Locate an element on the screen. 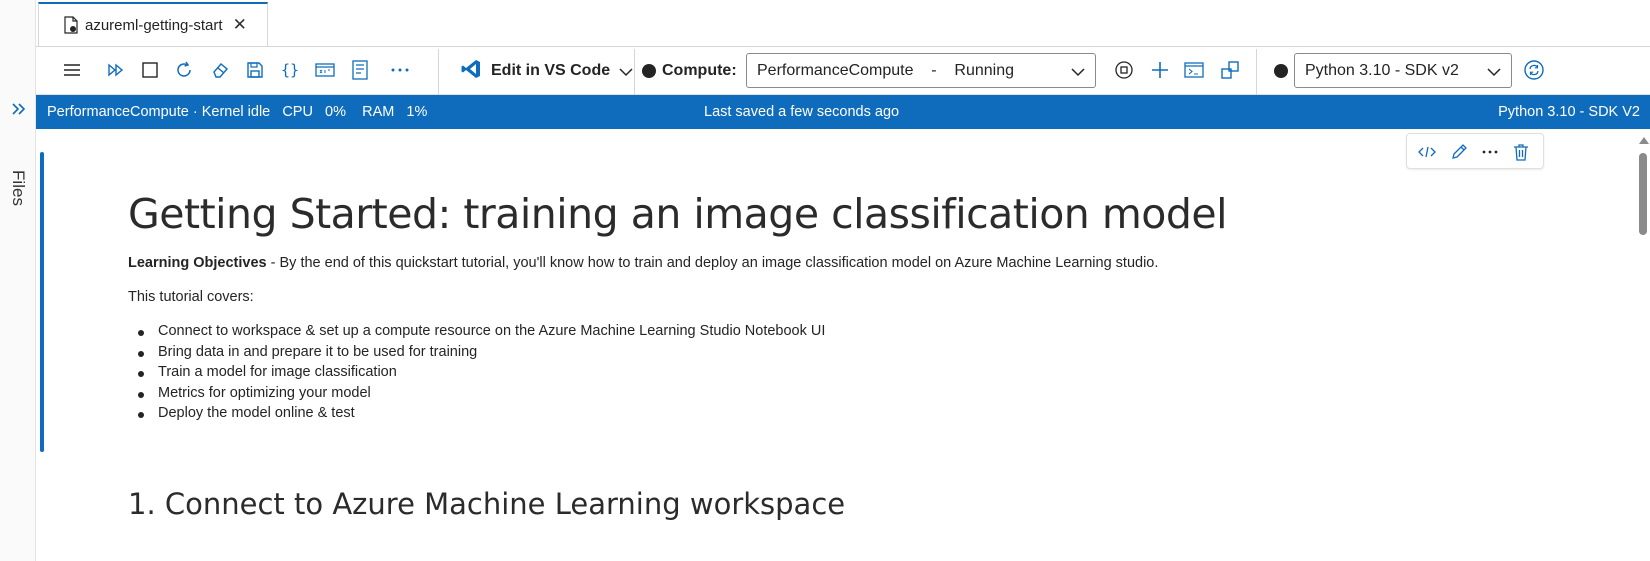 This screenshot has height=561, width=1650. tab-label: azureml-getting-start is located at coordinates (154, 25).